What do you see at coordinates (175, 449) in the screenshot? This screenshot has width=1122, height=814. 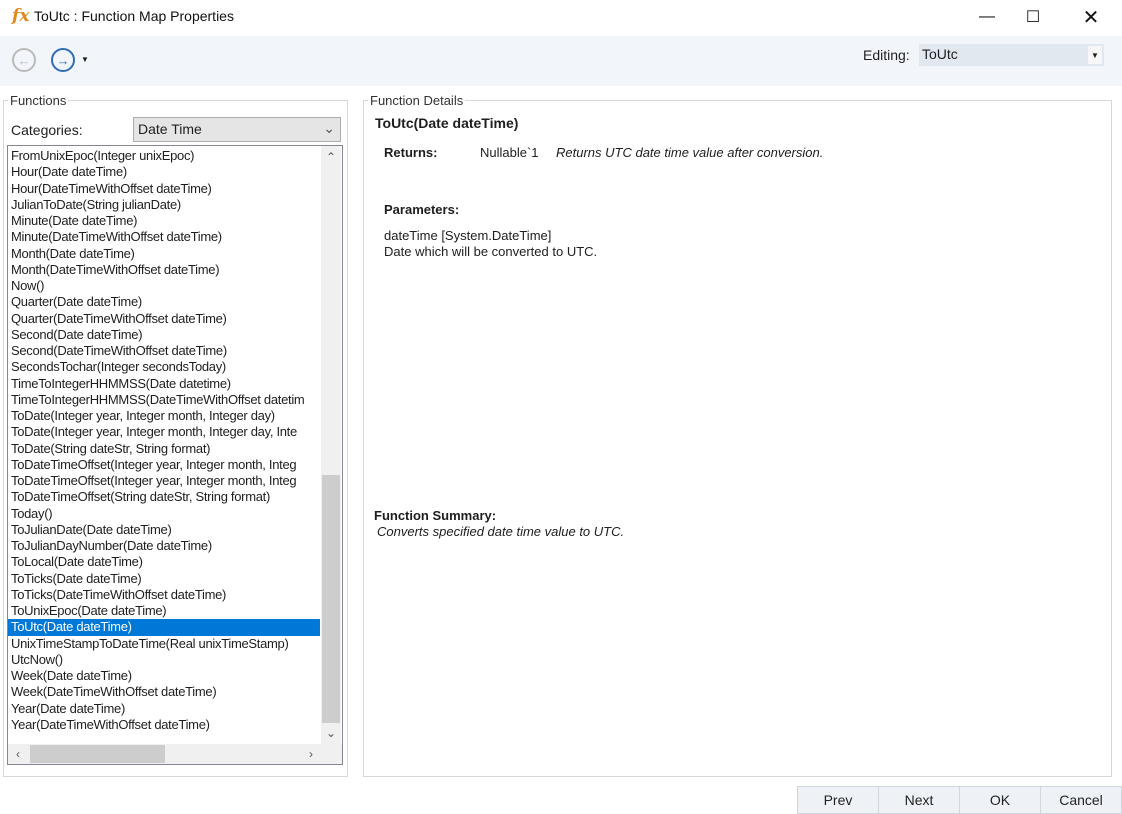 I see `list-item: ToDate(String dateStr, String format)` at bounding box center [175, 449].